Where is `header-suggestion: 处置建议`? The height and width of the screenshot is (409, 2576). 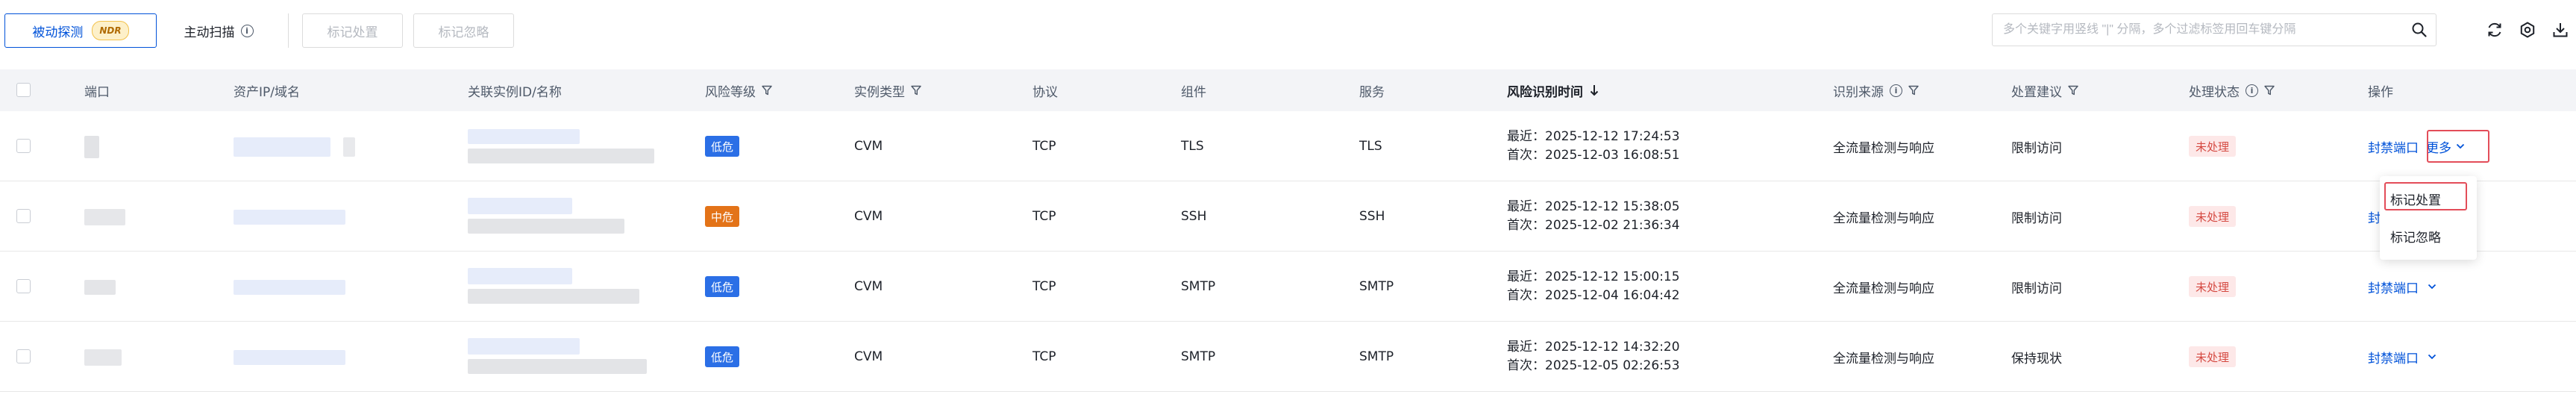 header-suggestion: 处置建议 is located at coordinates (2044, 90).